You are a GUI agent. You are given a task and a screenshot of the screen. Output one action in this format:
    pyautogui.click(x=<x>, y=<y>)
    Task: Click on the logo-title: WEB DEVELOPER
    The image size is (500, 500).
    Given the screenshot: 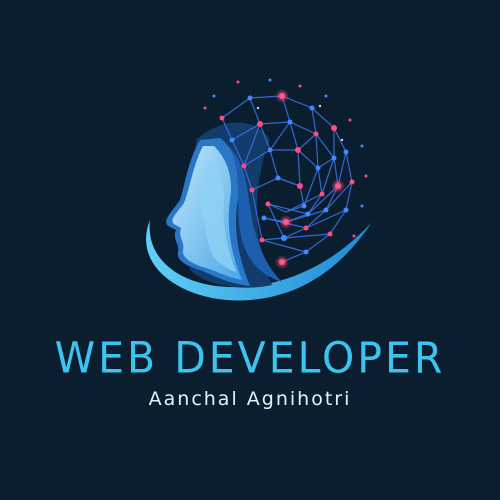 What is the action you would take?
    pyautogui.click(x=250, y=358)
    